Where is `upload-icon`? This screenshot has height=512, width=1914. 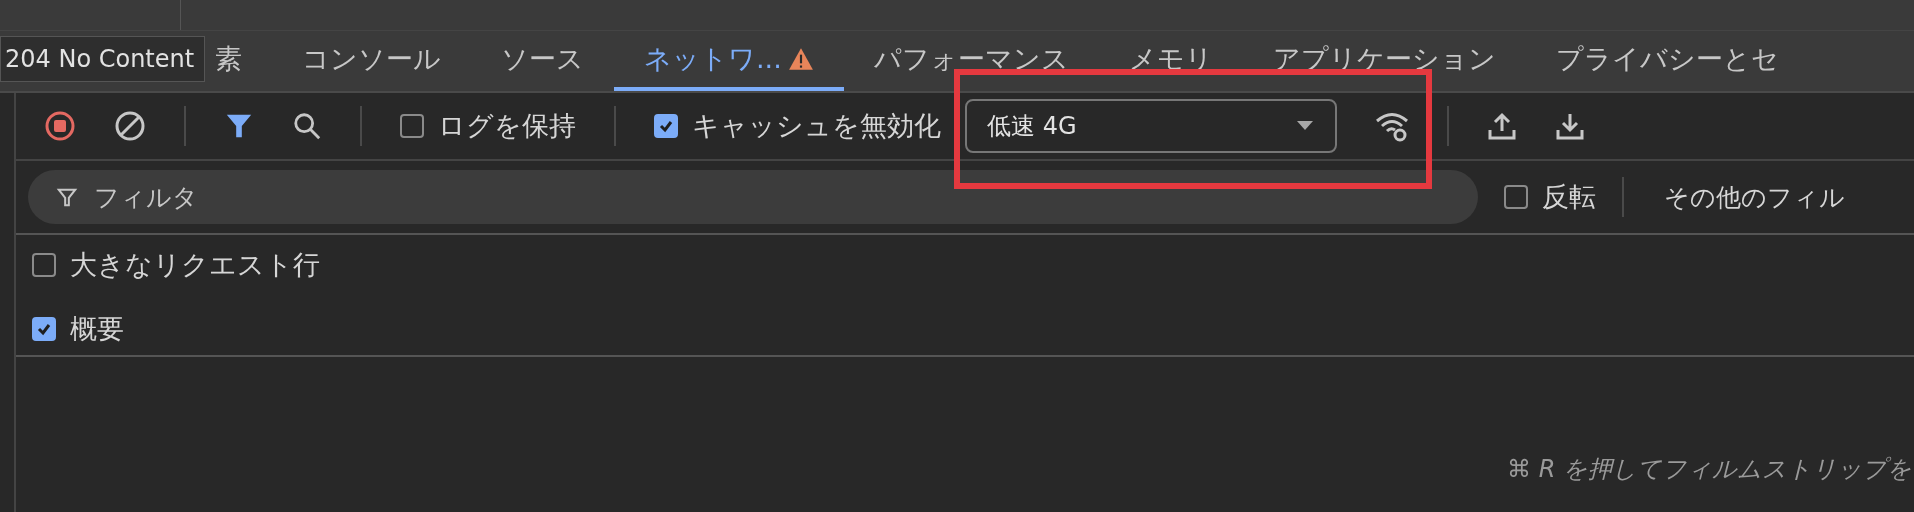 upload-icon is located at coordinates (1502, 126).